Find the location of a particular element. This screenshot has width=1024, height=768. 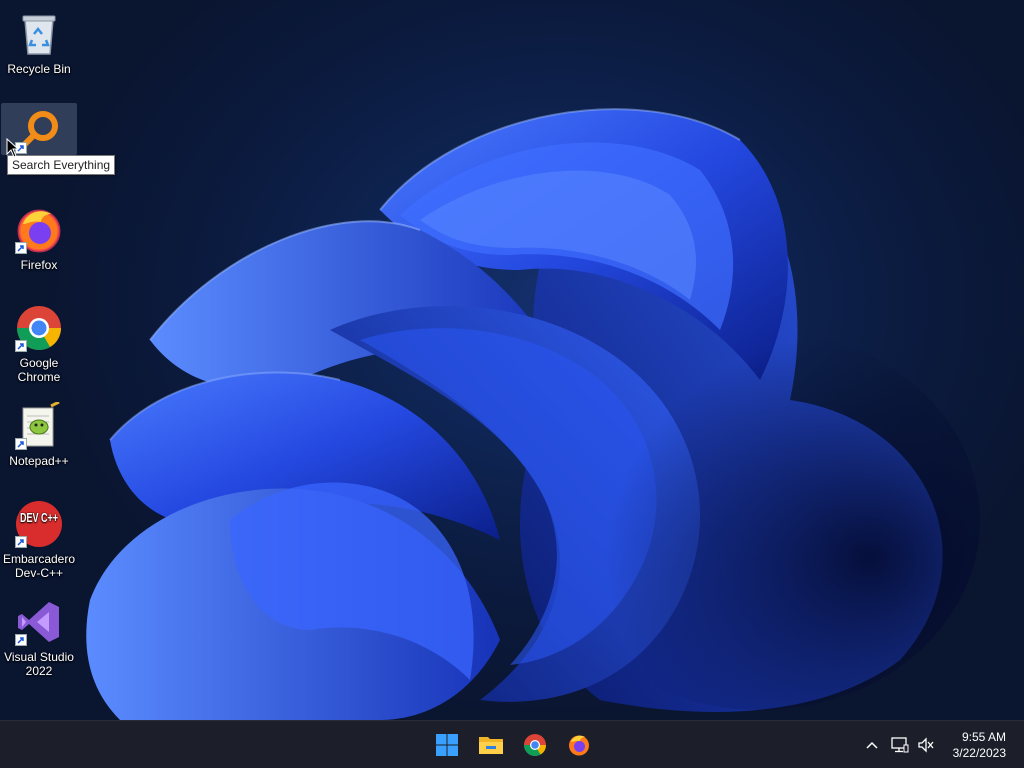

desktop-icon-google-chrome: Google Chrome is located at coordinates (39, 343).